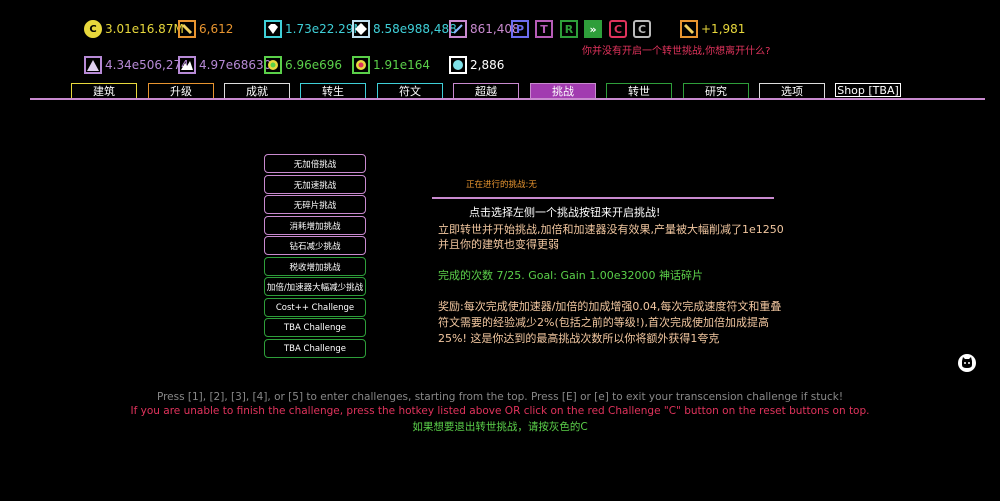 The width and height of the screenshot is (1000, 501). I want to click on challenge-button-3: 无碎片挑战, so click(315, 204).